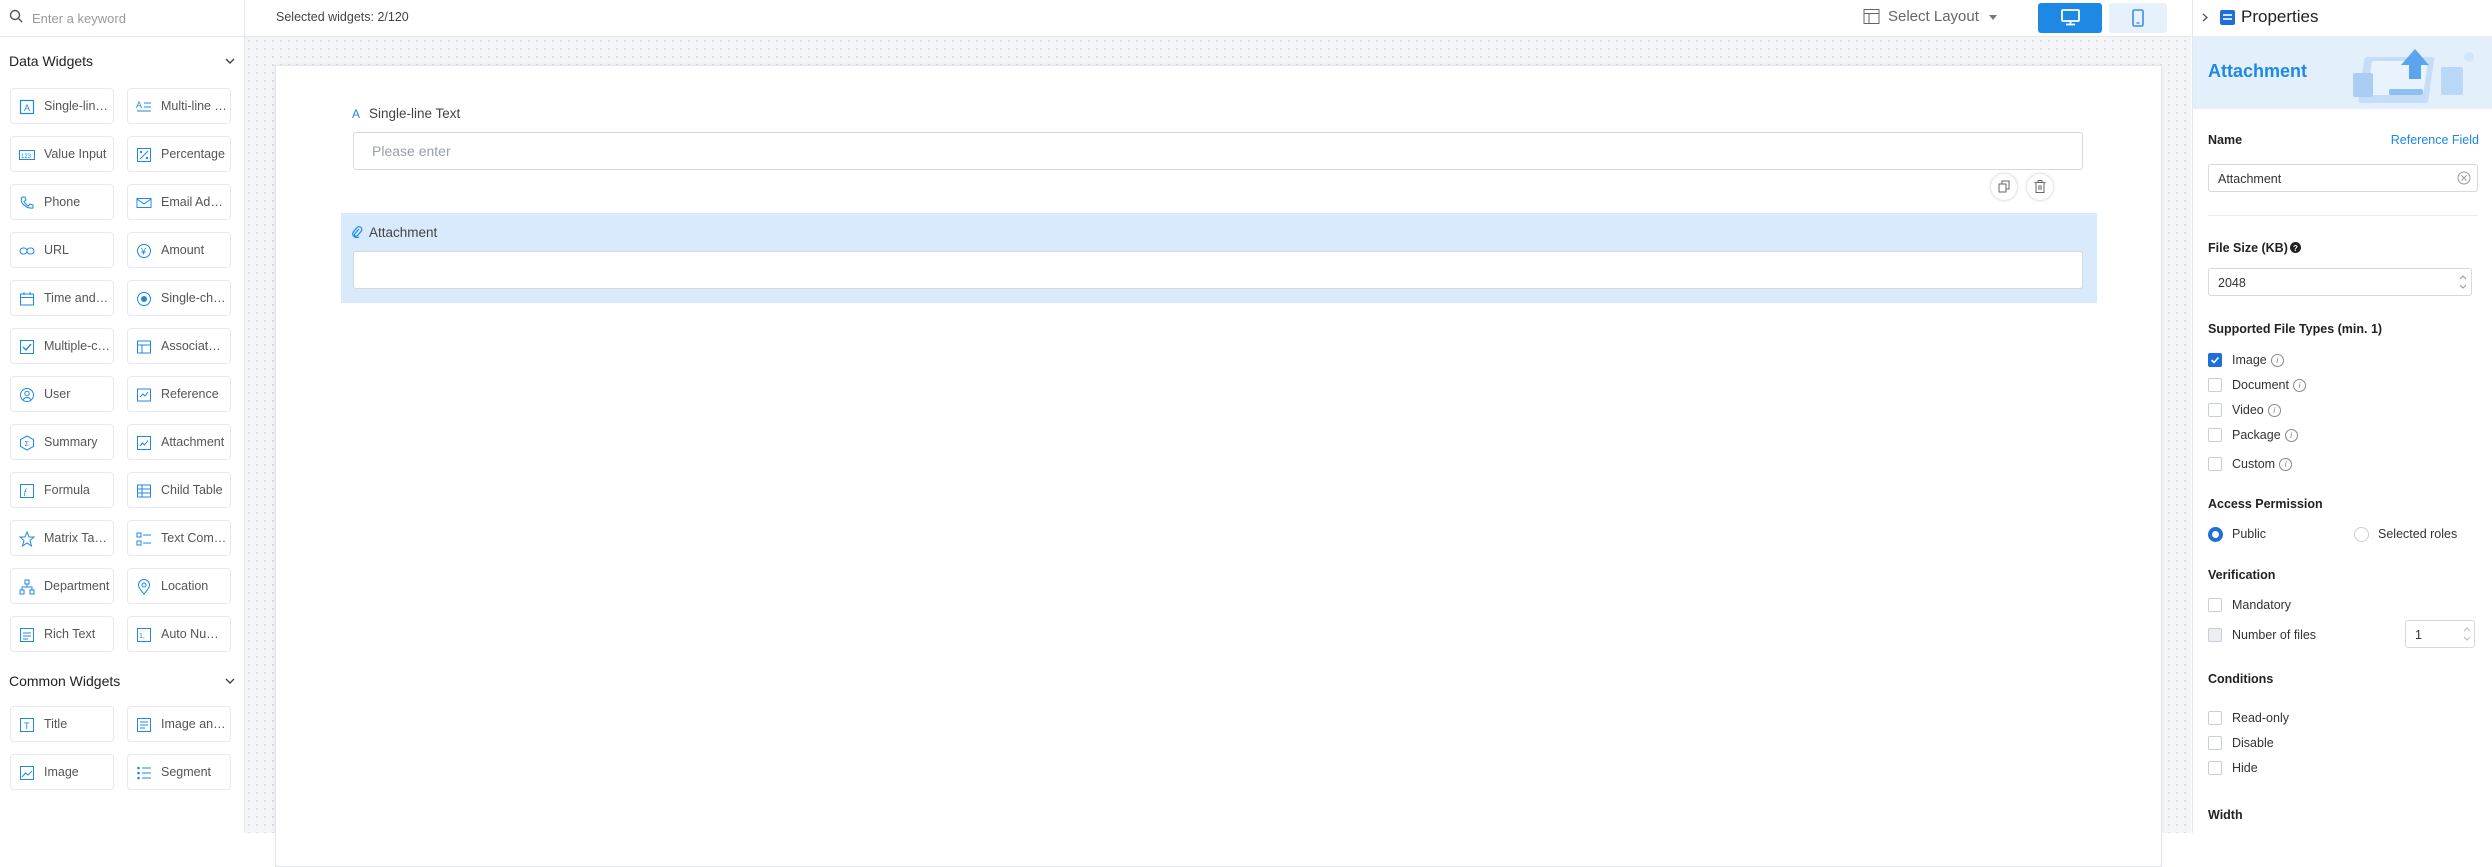 The image size is (2492, 867). I want to click on mandatory-label: Mandatory, so click(2262, 605).